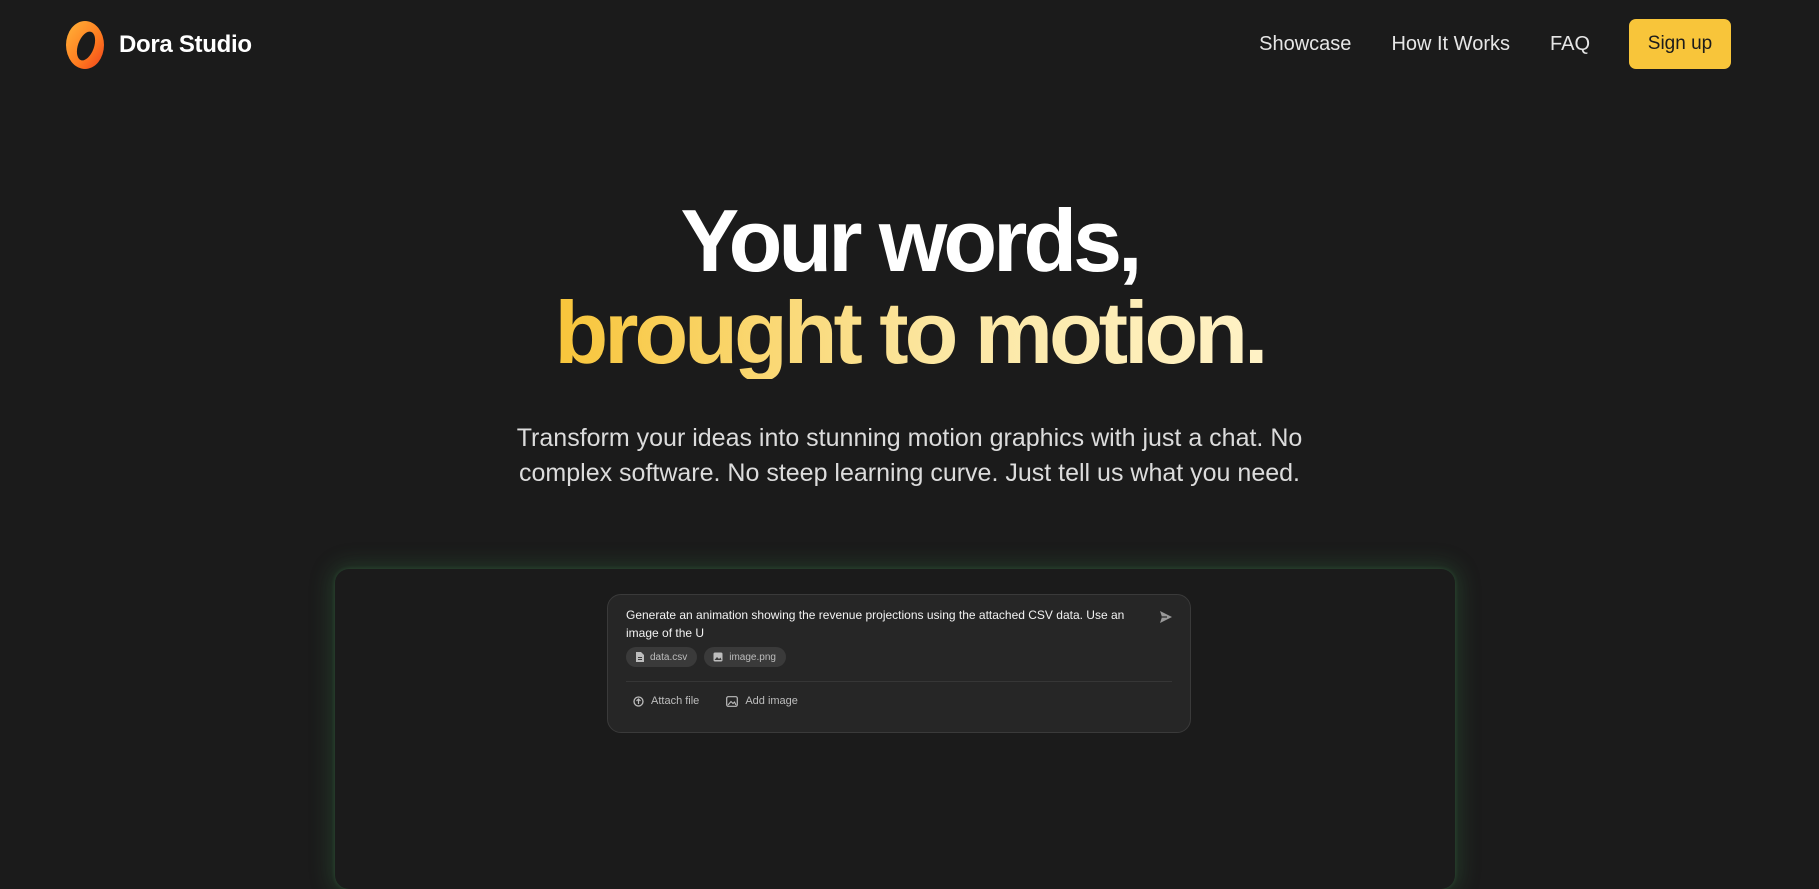  I want to click on send-icon, so click(1166, 617).